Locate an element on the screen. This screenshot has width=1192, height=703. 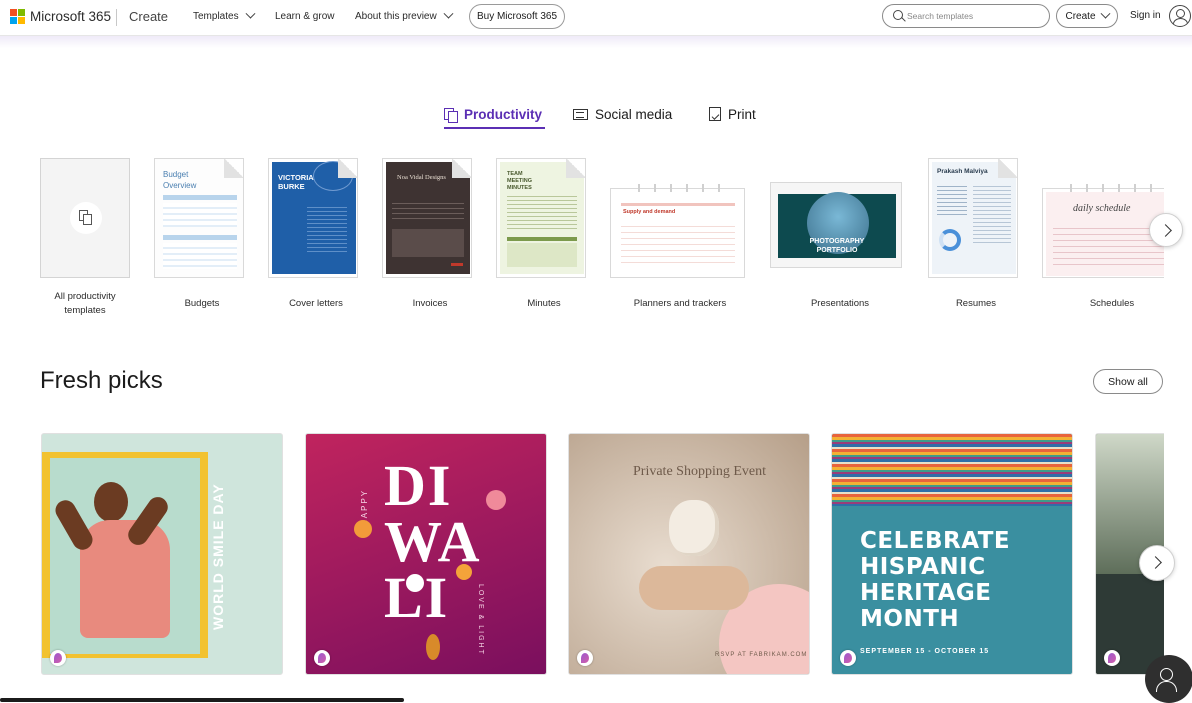
category-thumbnail: Noa Vidal Designs is located at coordinates (427, 218).